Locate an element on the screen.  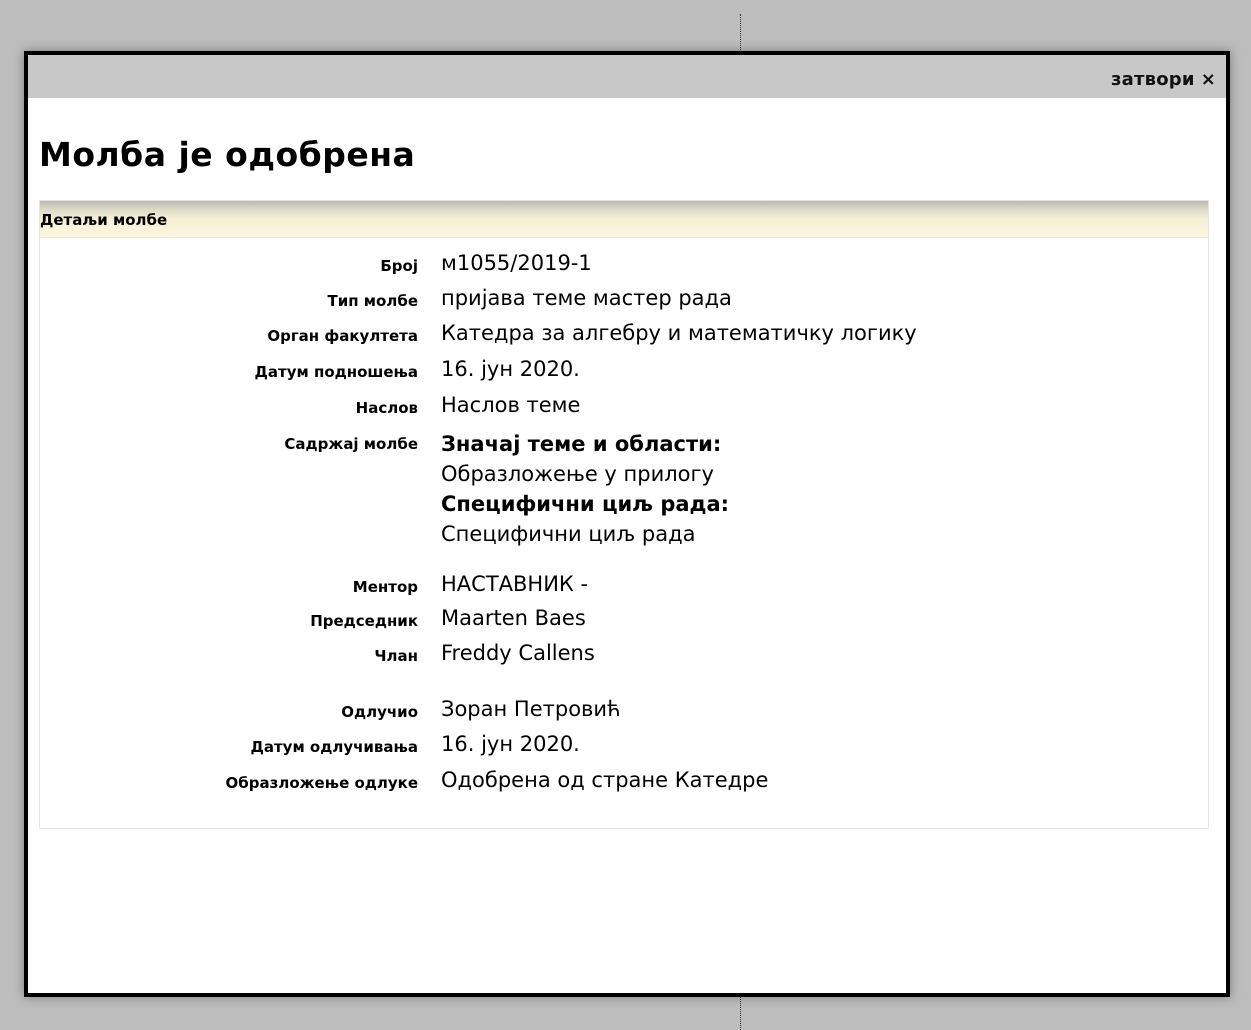
dialog-titlebar: затвори × is located at coordinates (627, 76).